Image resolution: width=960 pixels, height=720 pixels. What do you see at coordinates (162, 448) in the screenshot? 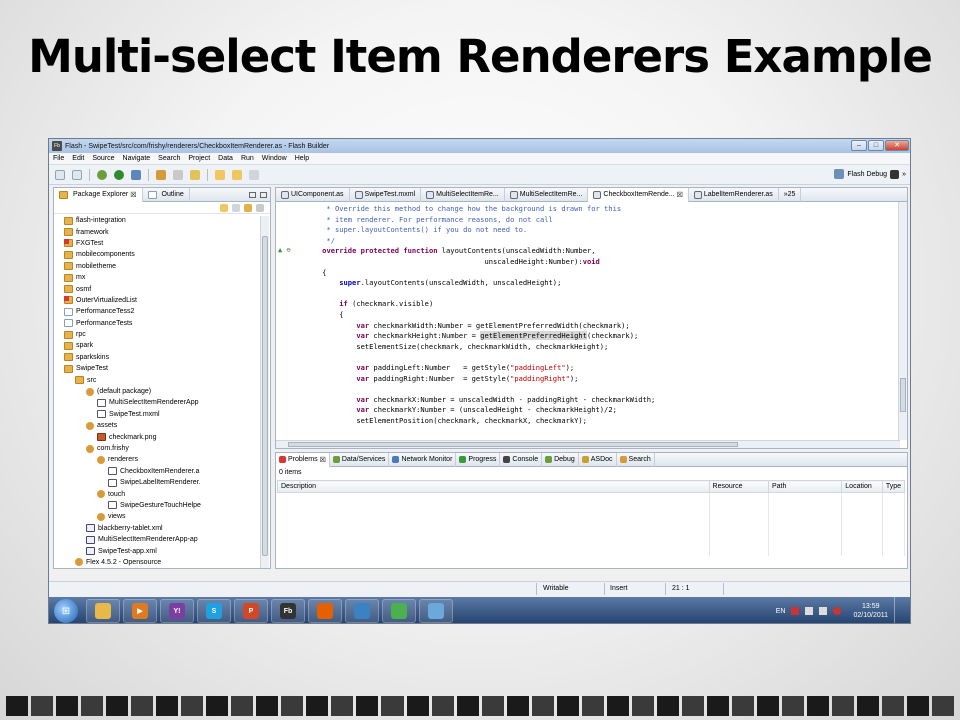
I see `tree-item: com.frishy` at bounding box center [162, 448].